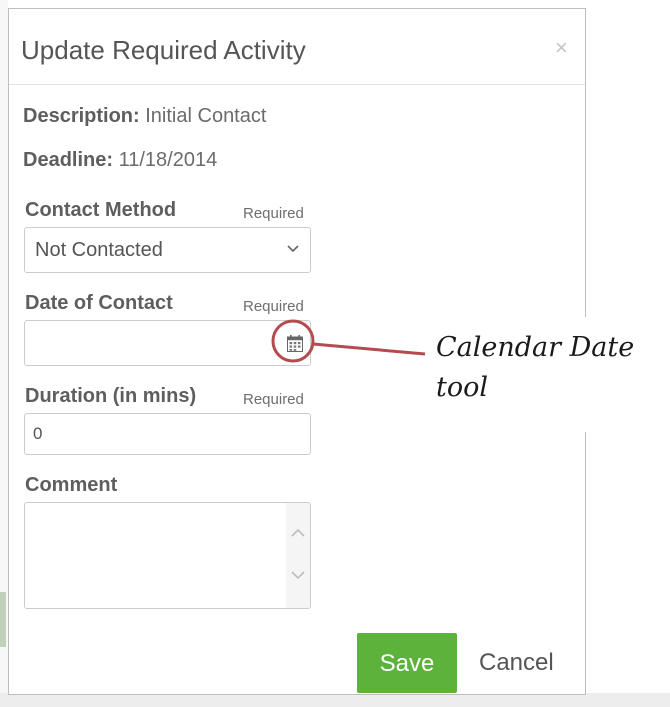 The image size is (670, 707). Describe the element at coordinates (553, 368) in the screenshot. I see `annotation-text: Calendar Date tool` at that location.